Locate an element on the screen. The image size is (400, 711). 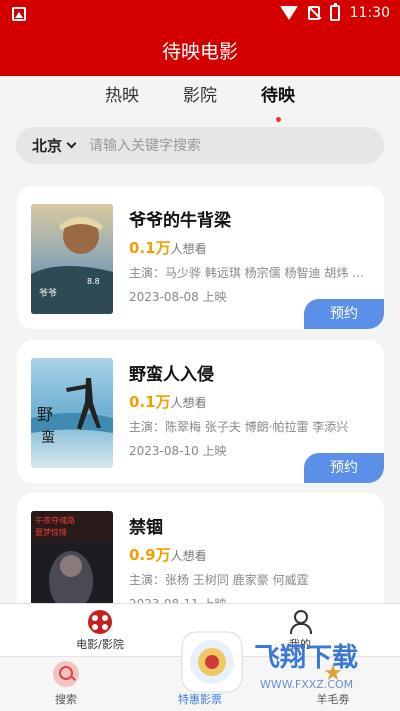
nav-item-coupons: ★ 羊毛劵 is located at coordinates (333, 684).